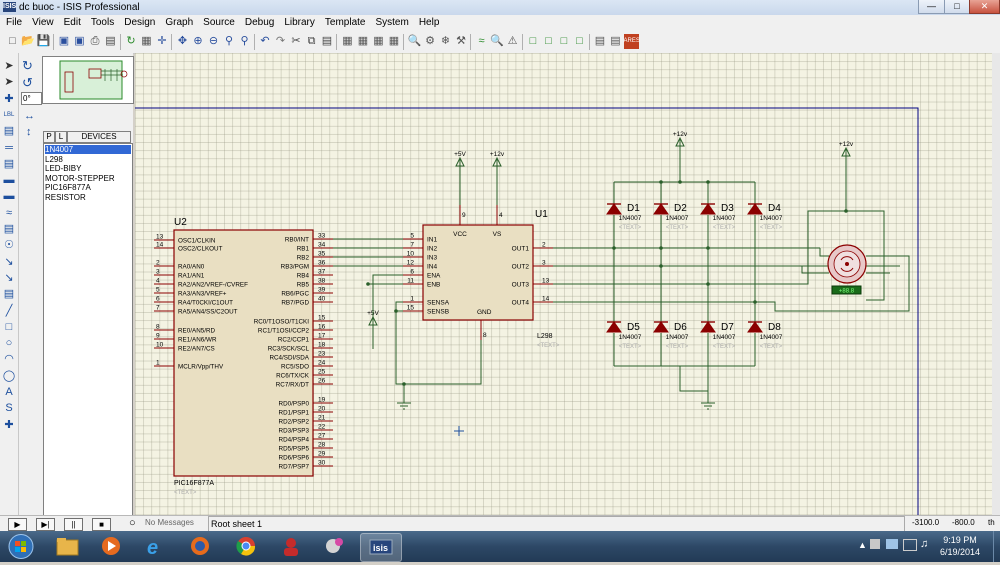  I want to click on voltage-probe-icon: ↘, so click(9, 262).